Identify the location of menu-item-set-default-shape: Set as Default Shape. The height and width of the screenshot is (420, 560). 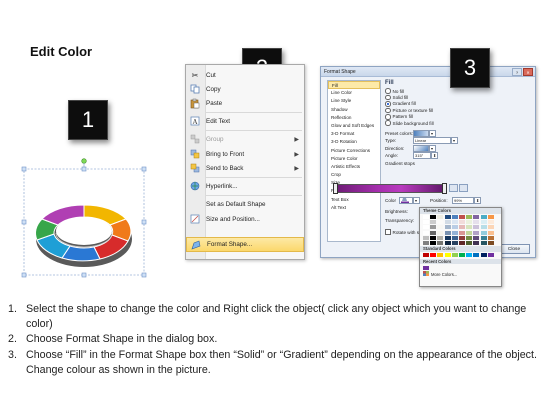
(245, 204).